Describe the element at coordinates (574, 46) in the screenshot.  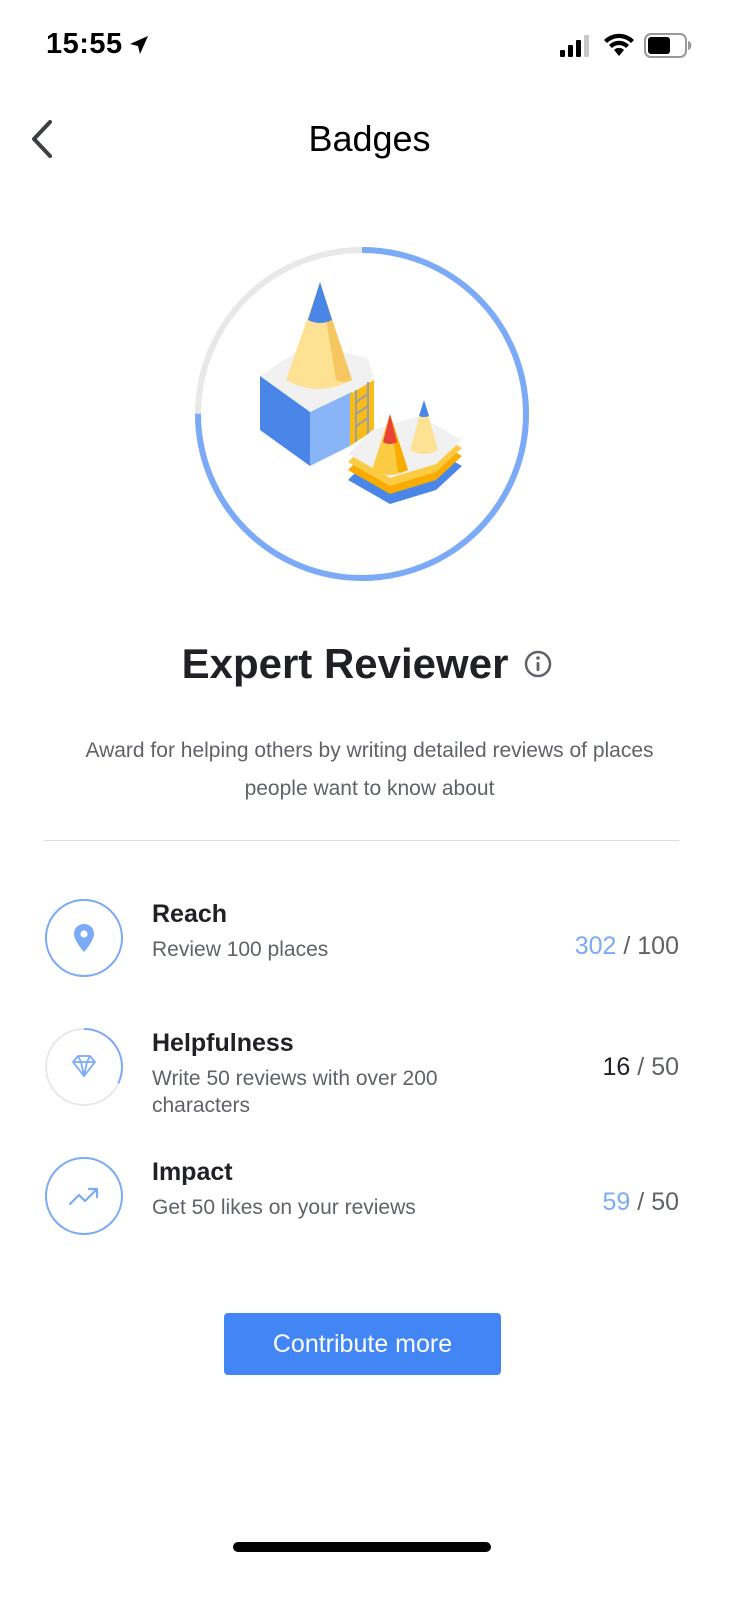
I see `cellular-signal-icon` at that location.